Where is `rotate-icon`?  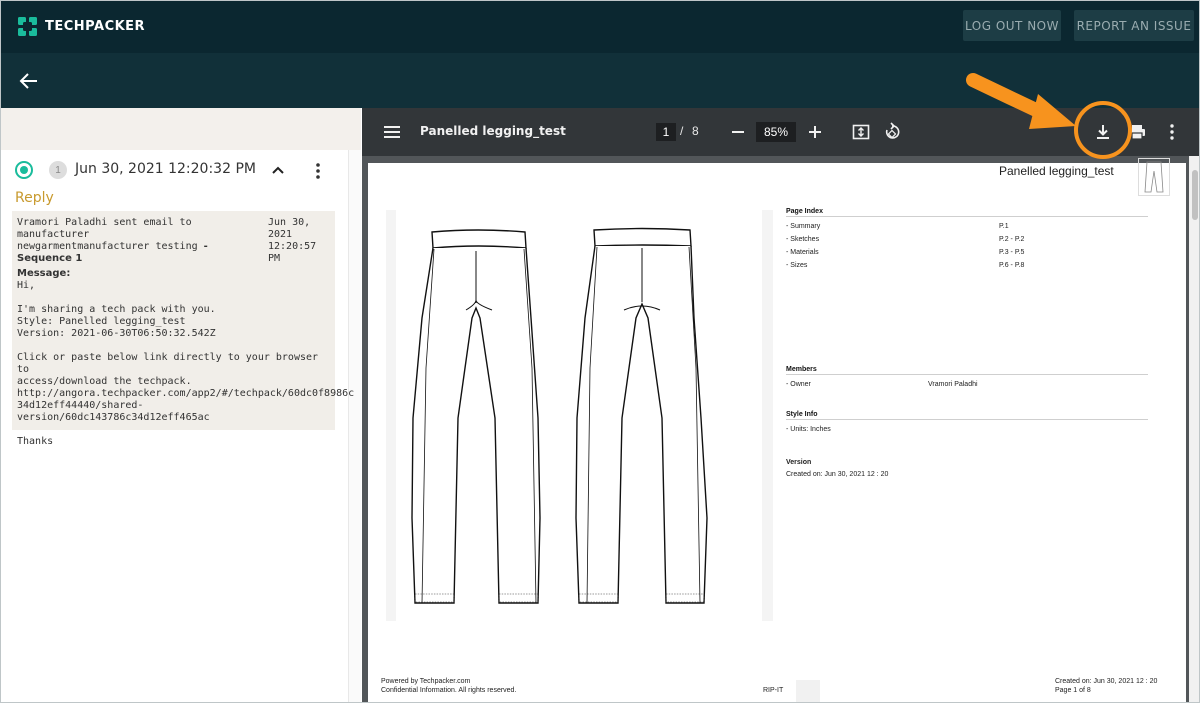 rotate-icon is located at coordinates (892, 132).